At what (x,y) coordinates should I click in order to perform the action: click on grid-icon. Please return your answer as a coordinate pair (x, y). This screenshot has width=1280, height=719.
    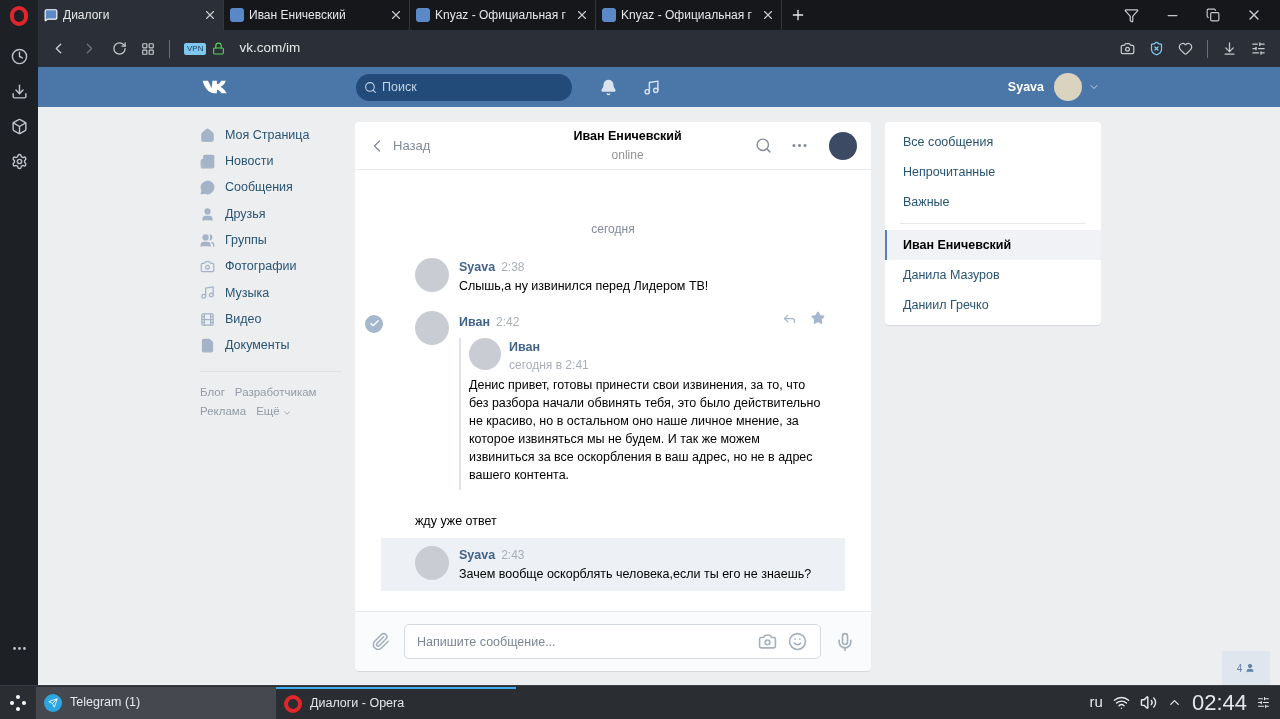
    Looking at the image, I should click on (148, 48).